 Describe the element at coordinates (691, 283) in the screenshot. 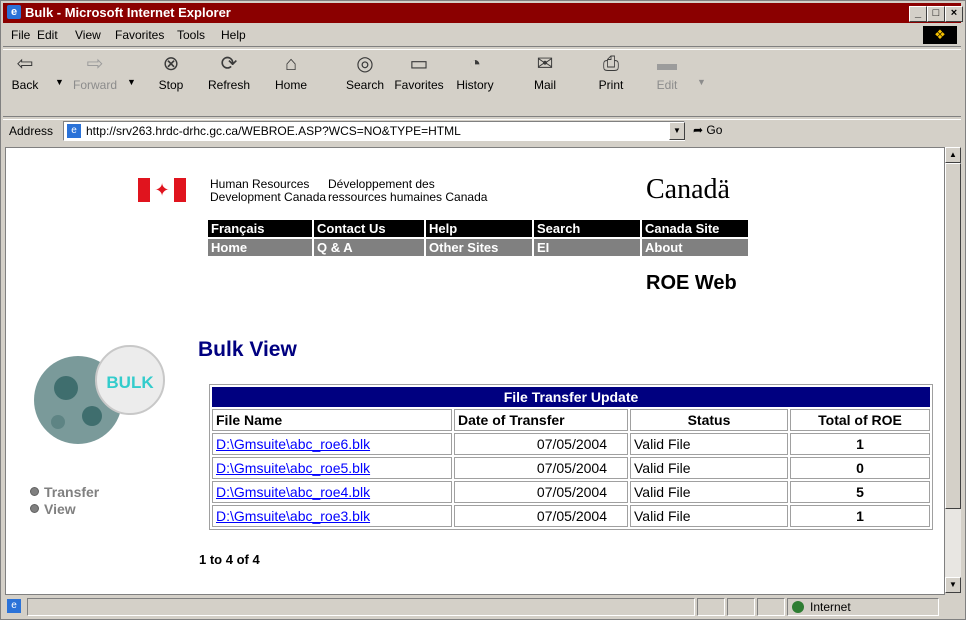

I see `app-name: ROE Web` at that location.